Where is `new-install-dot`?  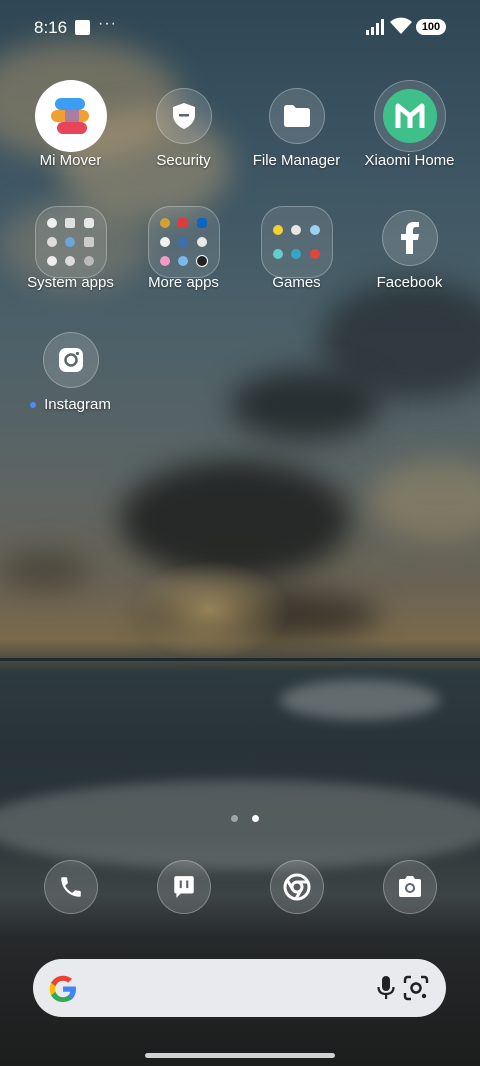
new-install-dot is located at coordinates (33, 405).